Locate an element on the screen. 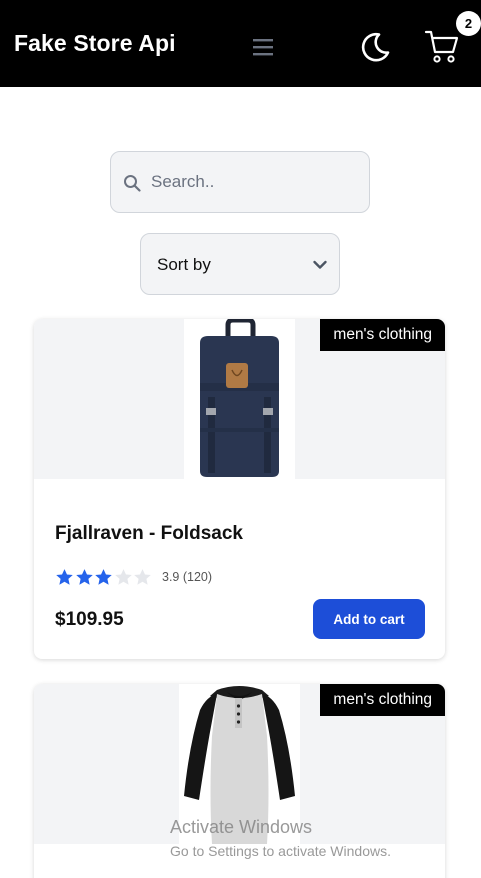 The height and width of the screenshot is (878, 481). navbar: Fake Store Api 2 is located at coordinates (240, 43).